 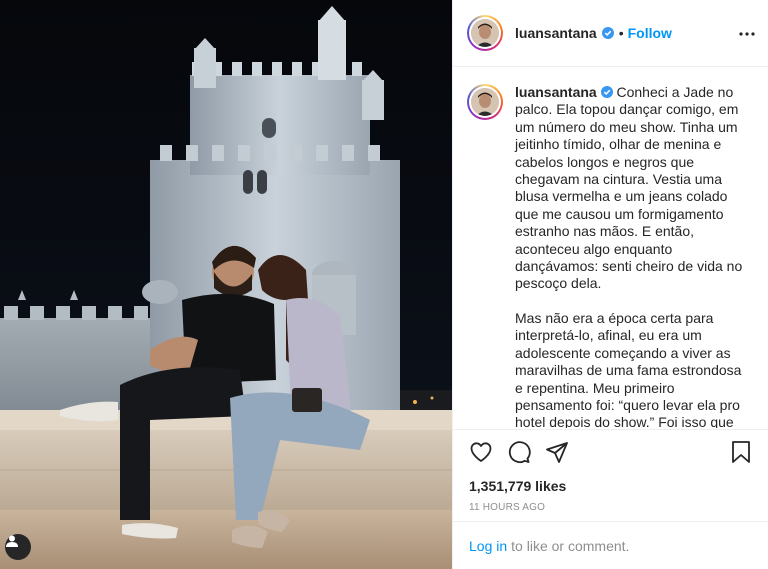 What do you see at coordinates (481, 452) in the screenshot?
I see `heart-icon` at bounding box center [481, 452].